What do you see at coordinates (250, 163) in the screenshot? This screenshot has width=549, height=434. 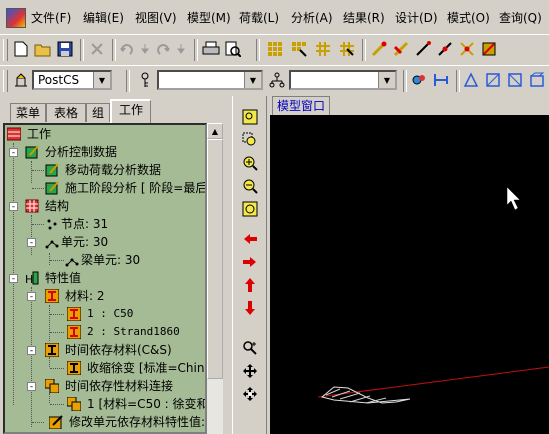 I see `zoom-in-icon` at bounding box center [250, 163].